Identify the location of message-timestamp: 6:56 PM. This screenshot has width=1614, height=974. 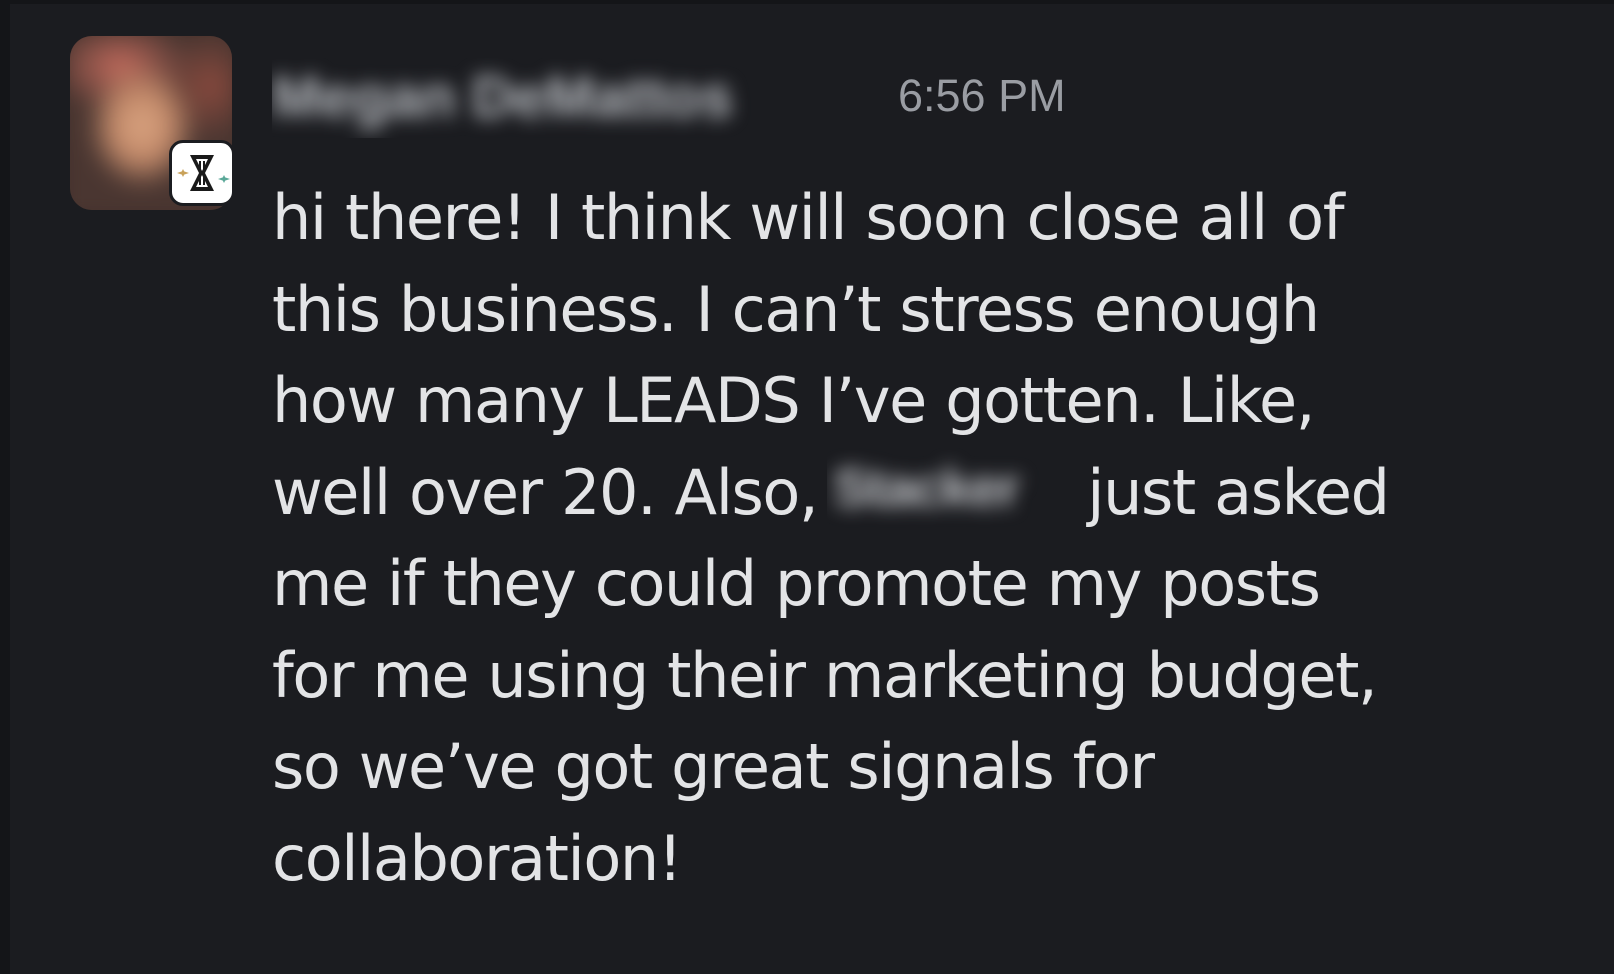
(982, 96).